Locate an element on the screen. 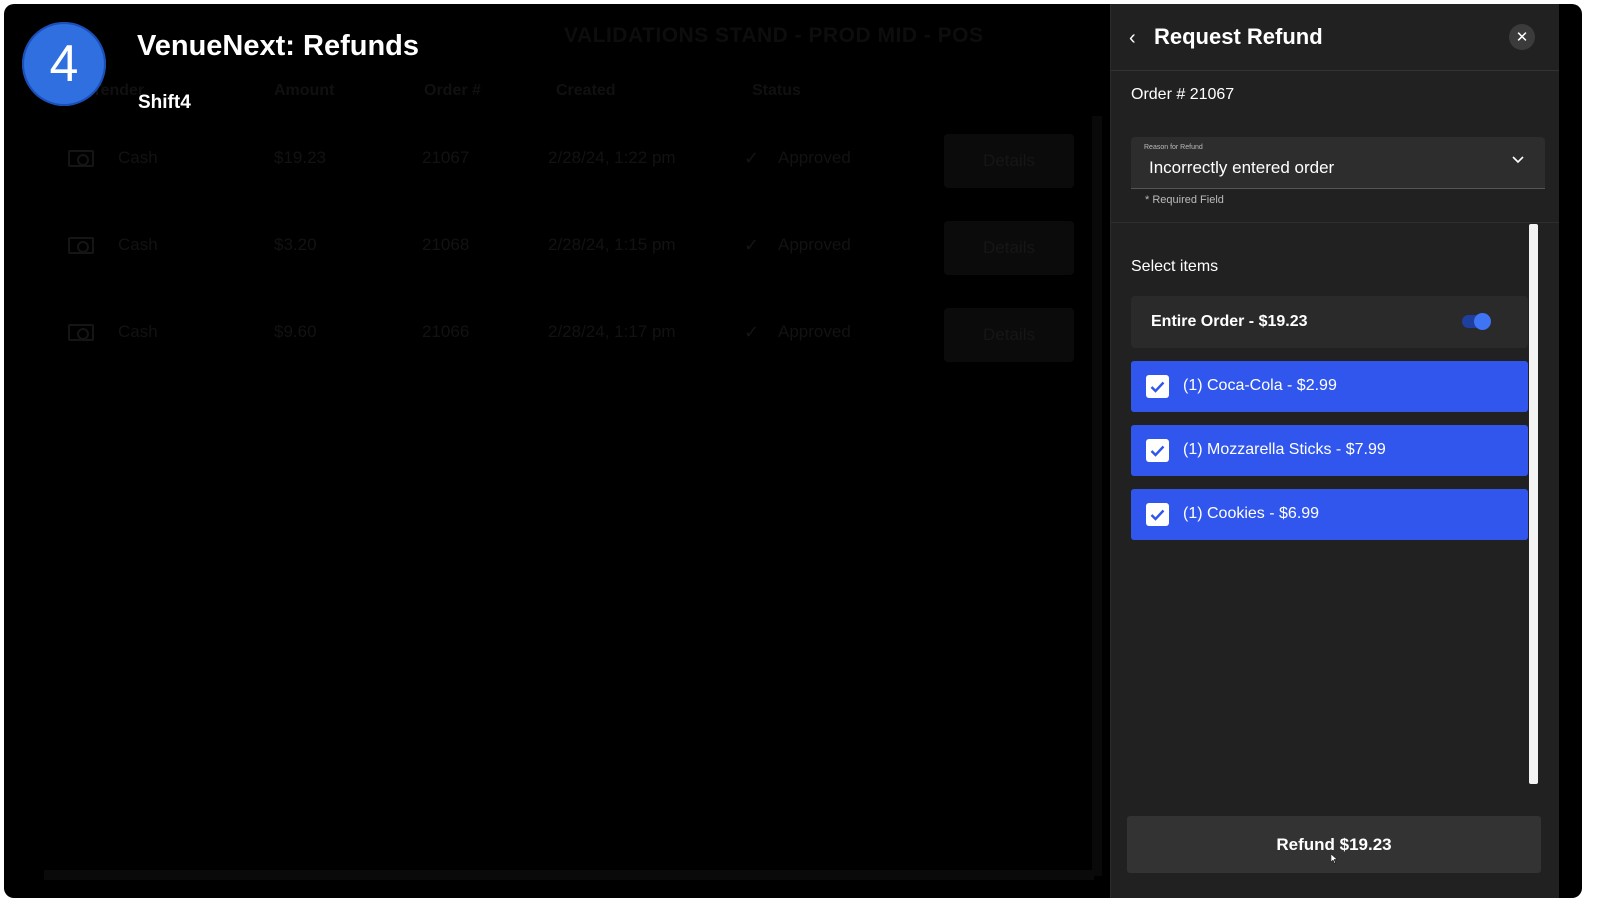  amount-cell: $9.60 is located at coordinates (295, 331).